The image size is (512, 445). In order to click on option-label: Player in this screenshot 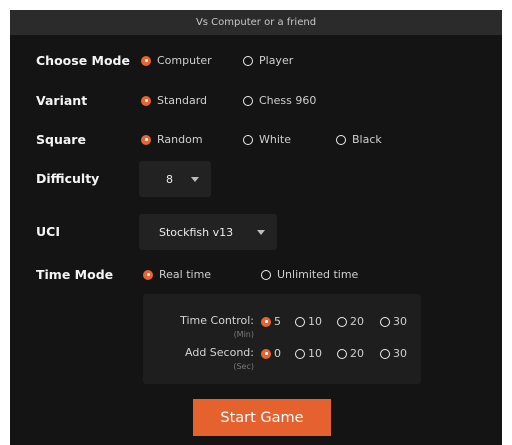, I will do `click(276, 60)`.